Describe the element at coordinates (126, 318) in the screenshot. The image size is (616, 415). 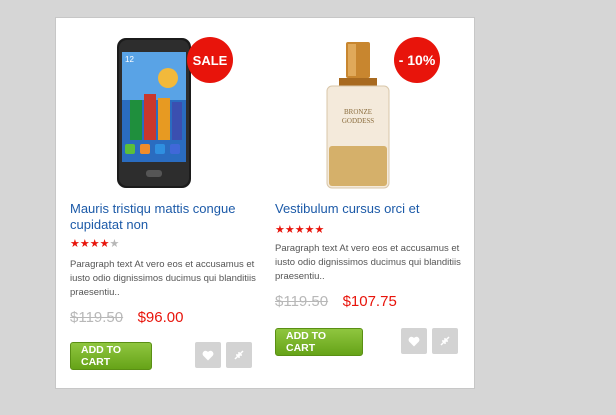
I see `price-group: $119.50 $96.00` at that location.